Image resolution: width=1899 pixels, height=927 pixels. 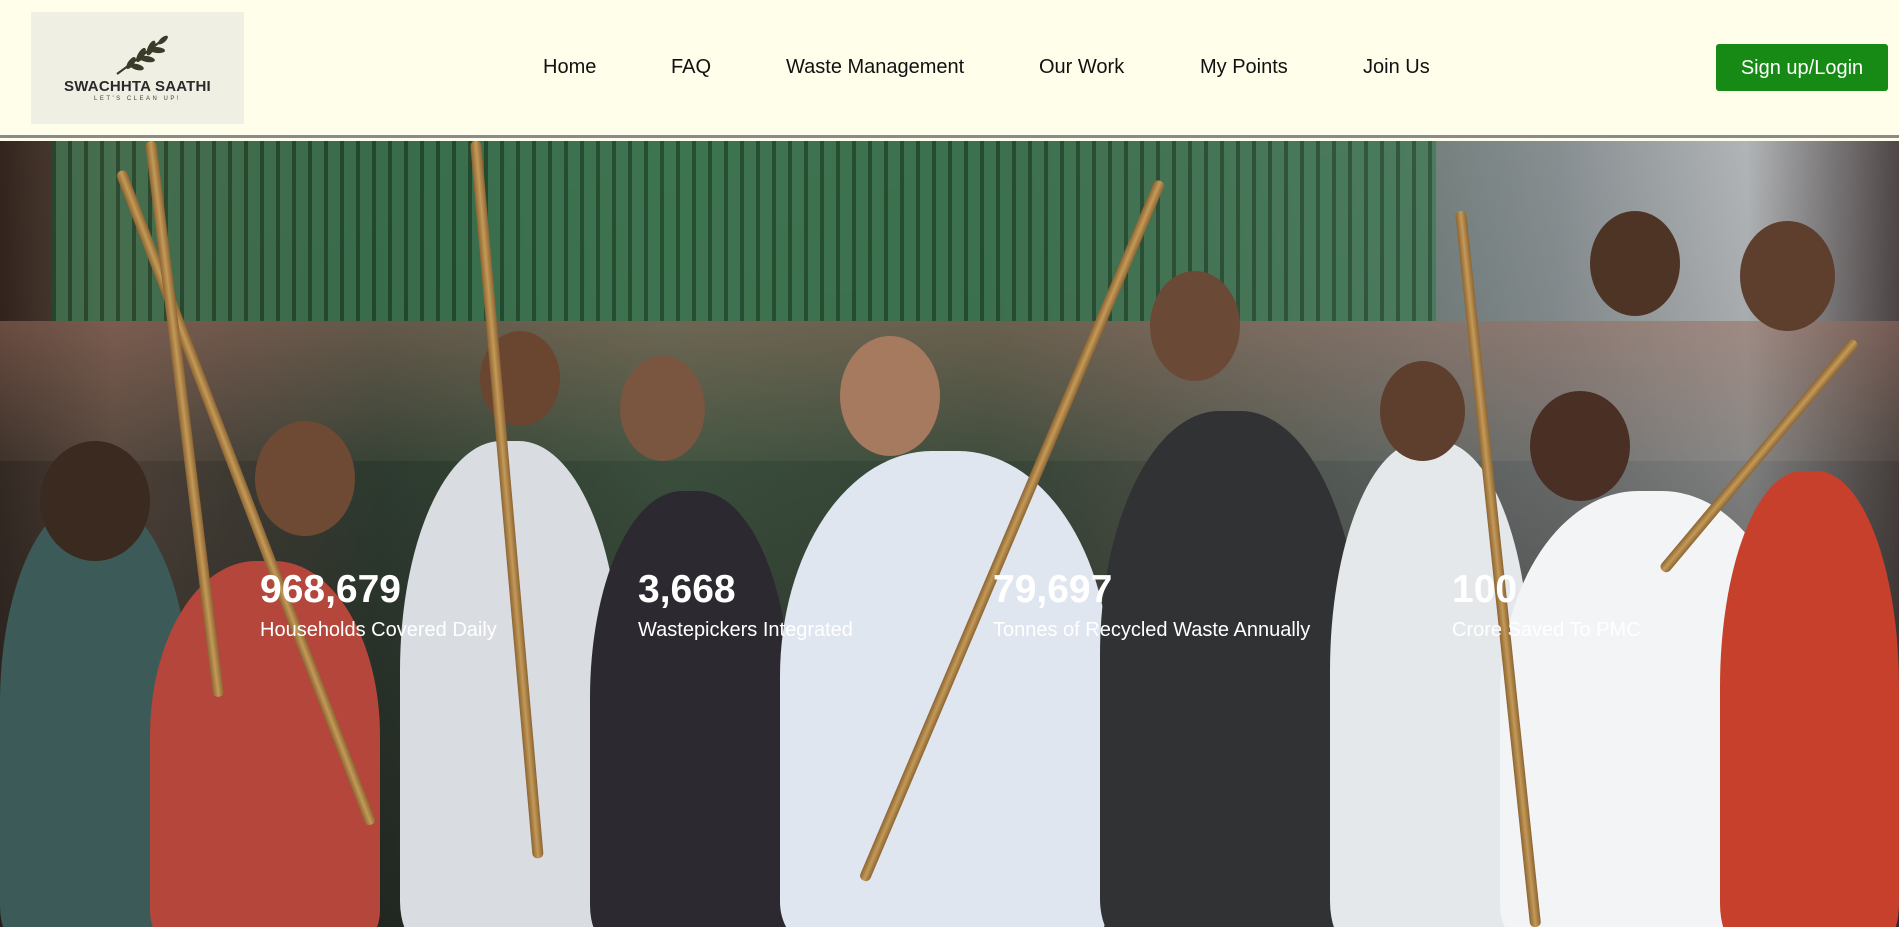 What do you see at coordinates (745, 604) in the screenshot?
I see `stat-wastepickers: 3,668 Wastepickers Integrated` at bounding box center [745, 604].